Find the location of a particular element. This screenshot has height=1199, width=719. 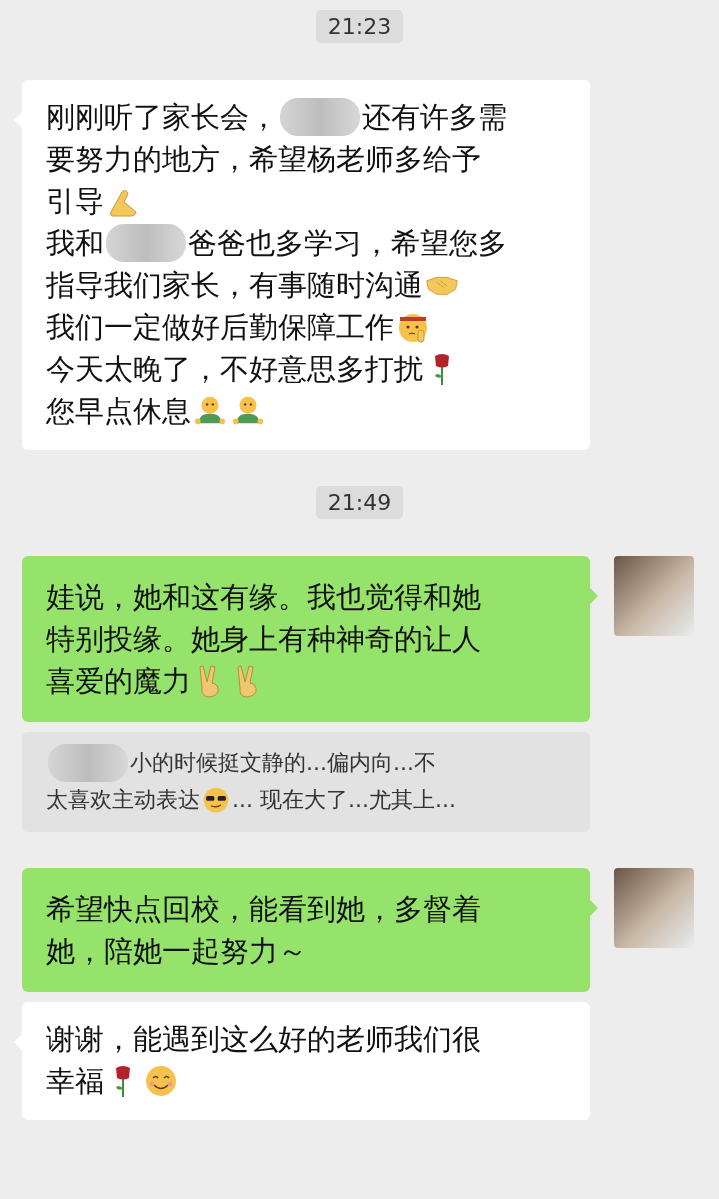

message-text: 特别投缘。她身上有种神奇的让人 is located at coordinates (263, 639).